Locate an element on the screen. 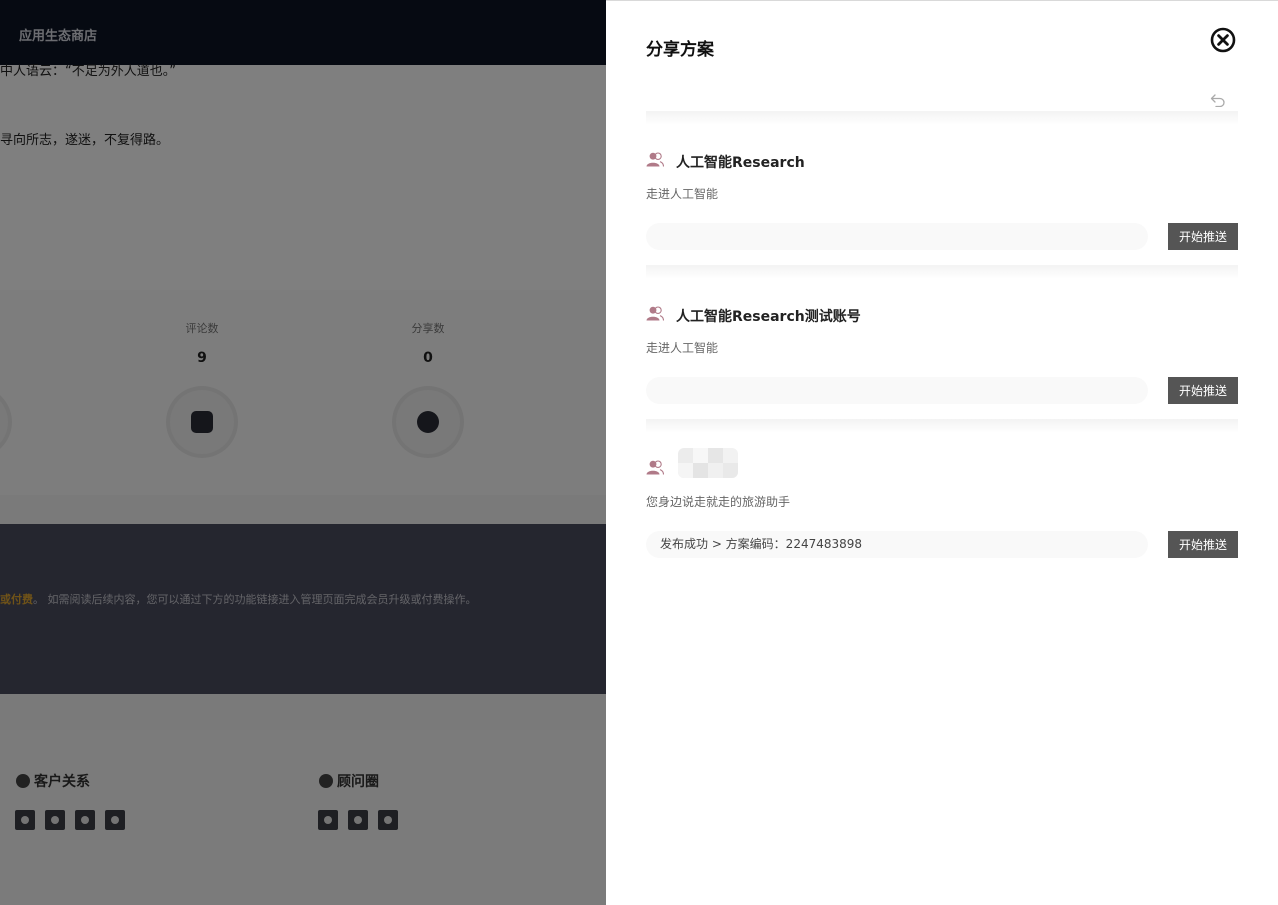  undo-icon is located at coordinates (1218, 100).